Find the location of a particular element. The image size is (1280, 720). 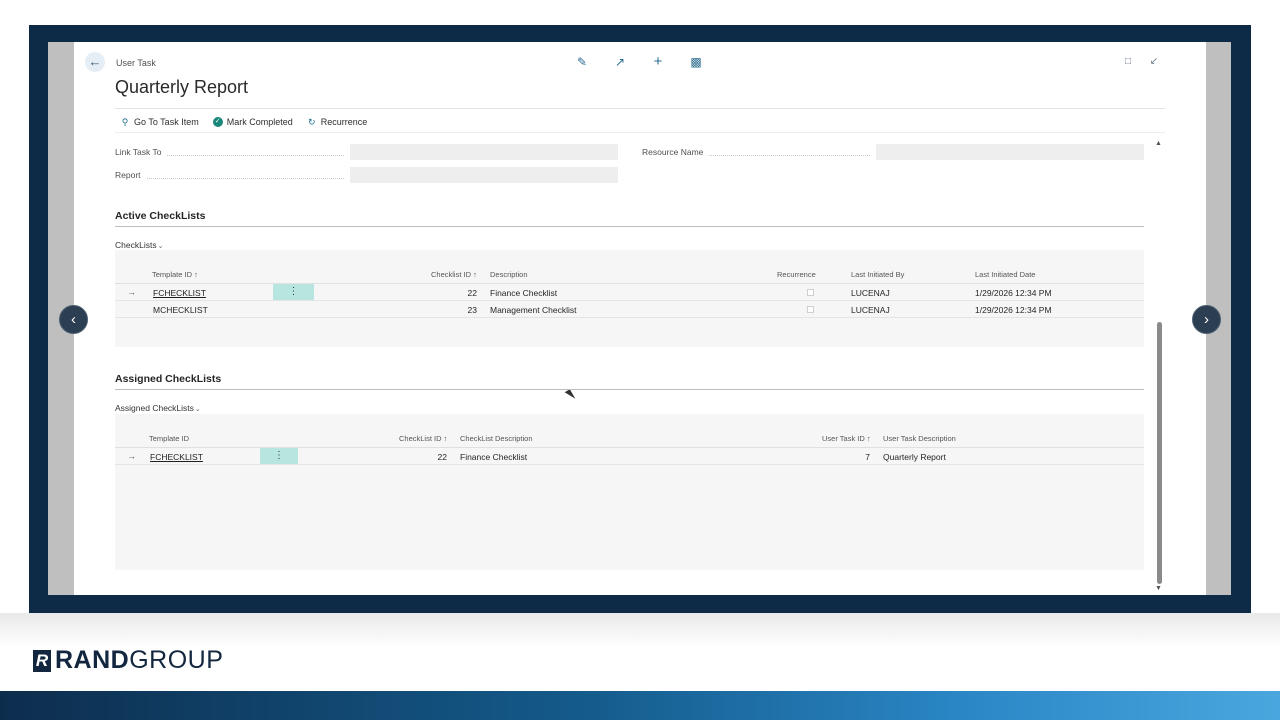

go-to-task-item-label: Go To Task Item is located at coordinates (166, 122).